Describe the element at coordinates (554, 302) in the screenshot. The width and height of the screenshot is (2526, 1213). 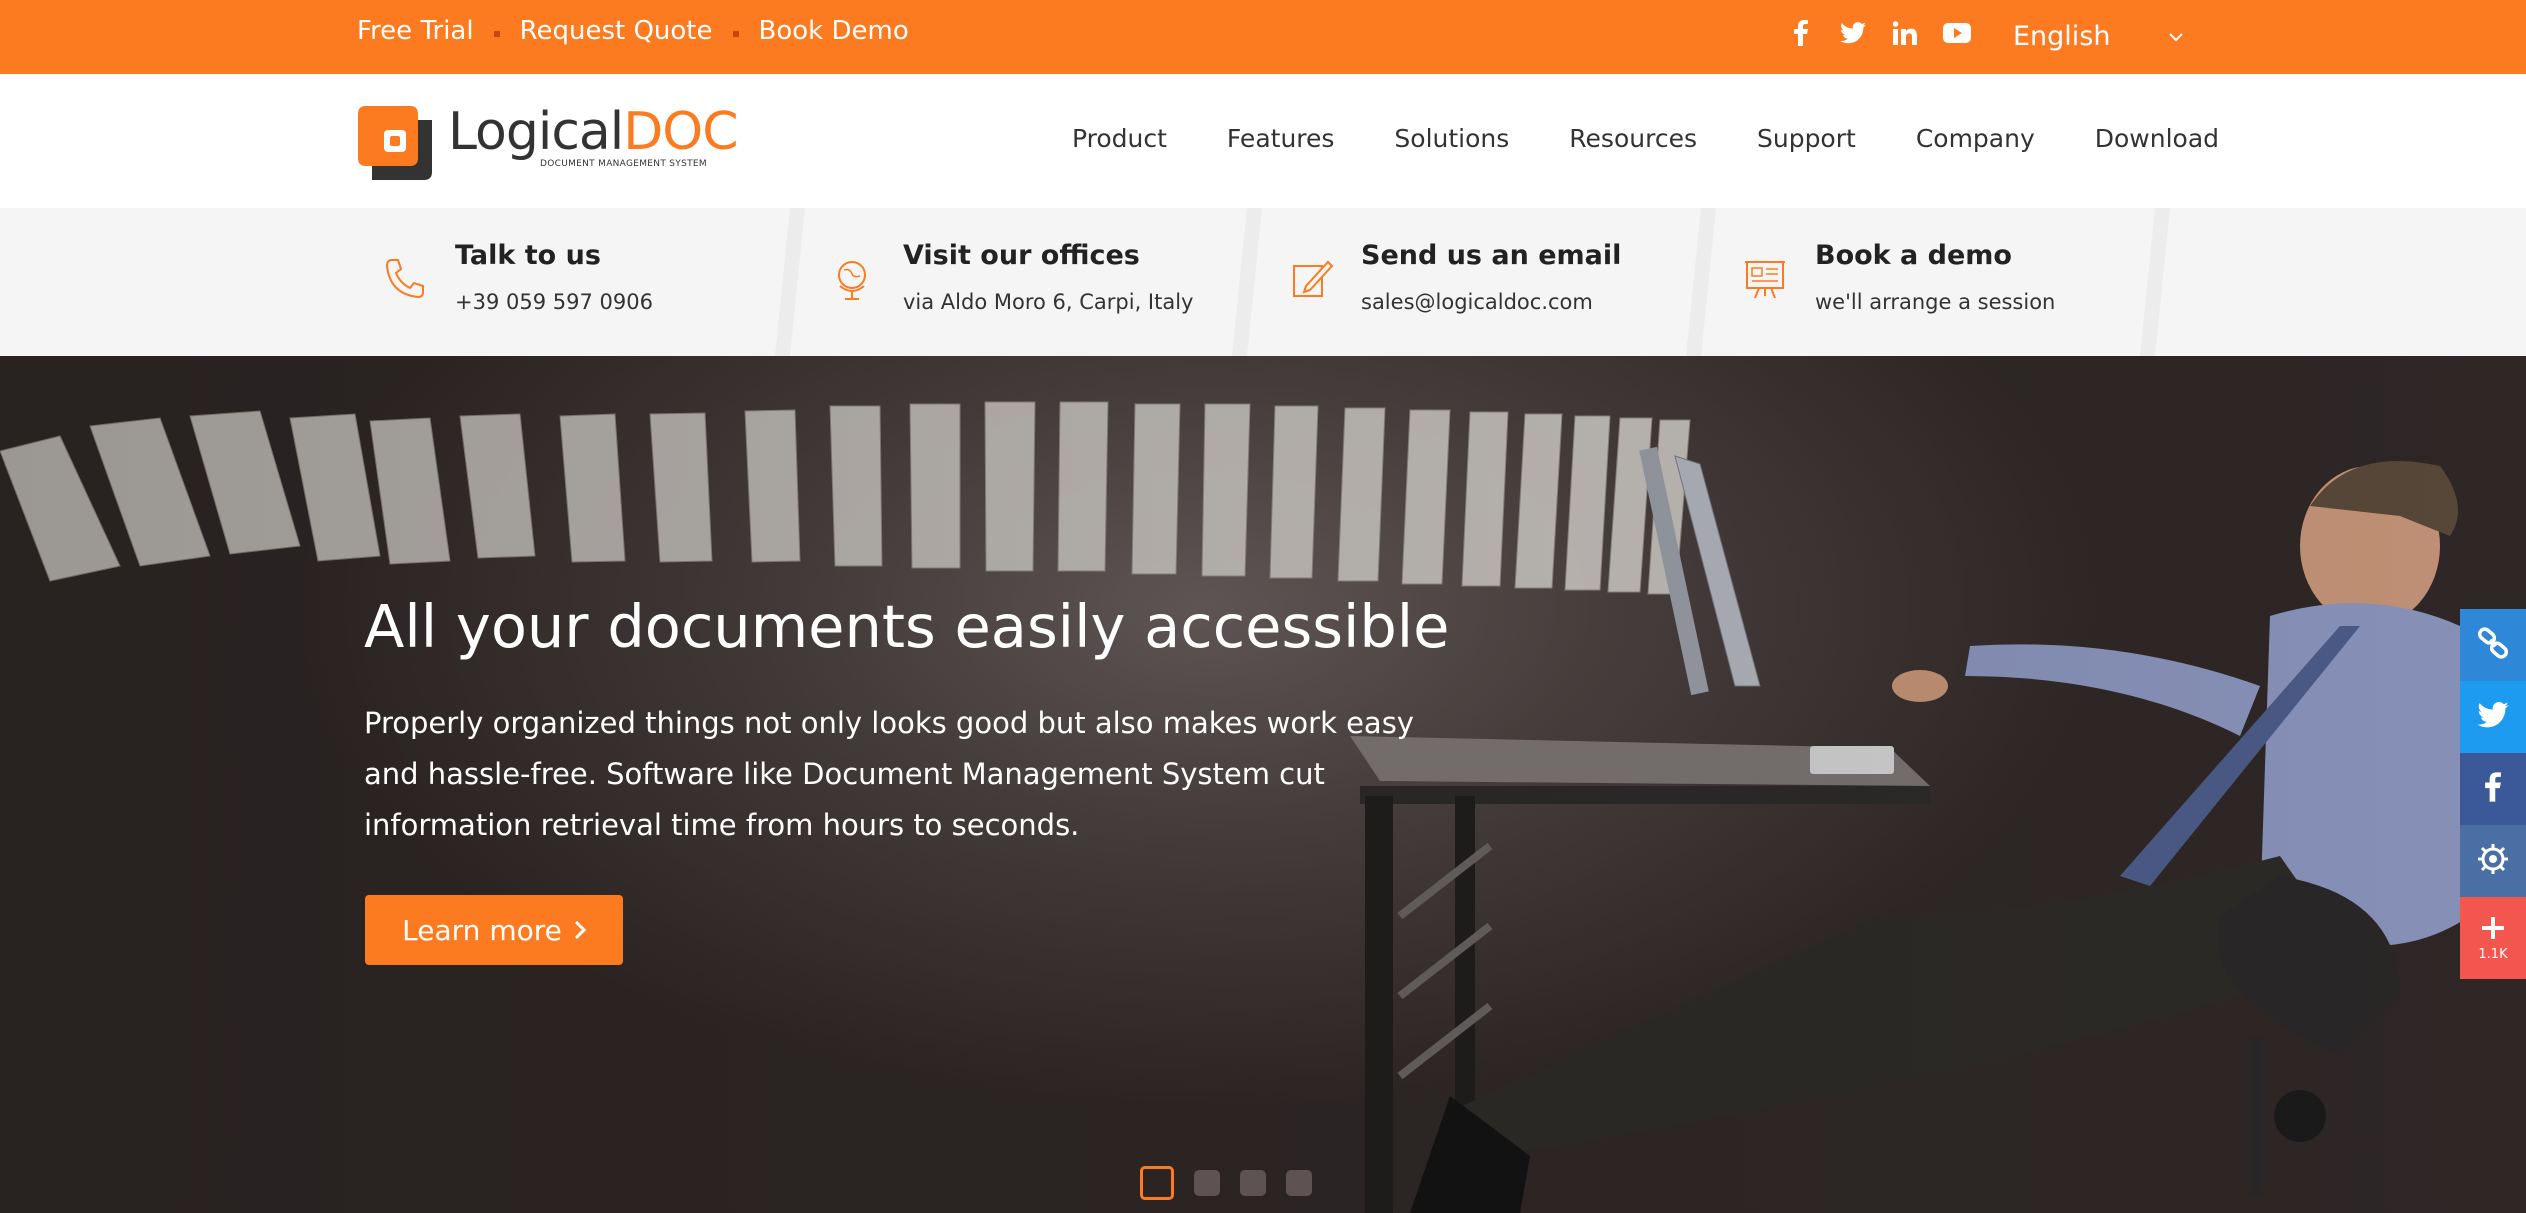
I see `contact-subtitle: +39 059 597 0906` at that location.